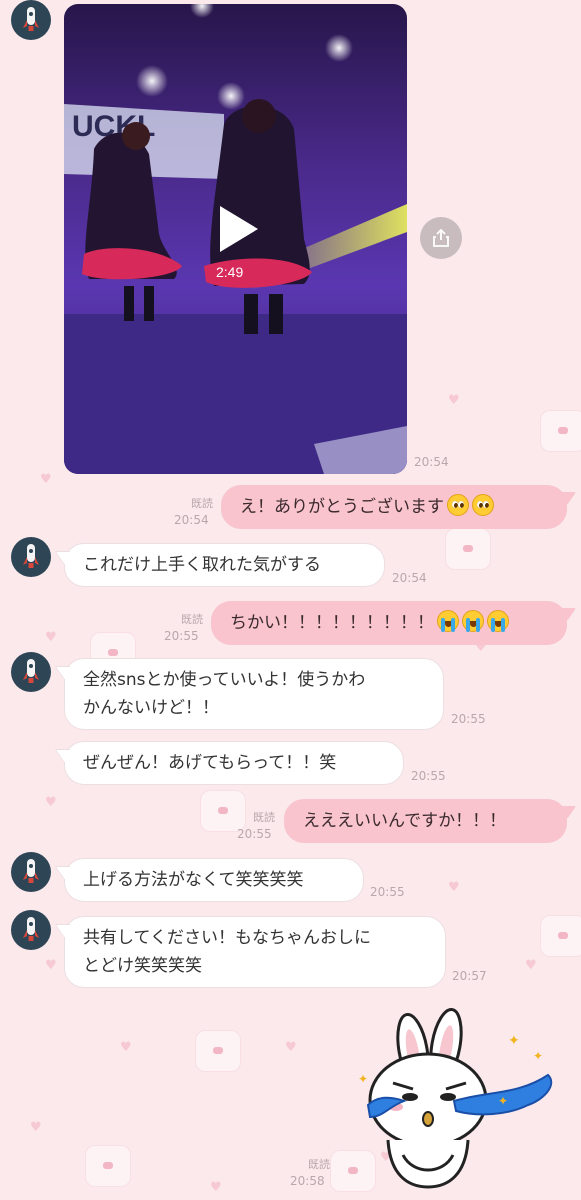 The image size is (581, 1200). What do you see at coordinates (142, 966) in the screenshot?
I see `message-text-line: とどけ笑笑笑笑` at bounding box center [142, 966].